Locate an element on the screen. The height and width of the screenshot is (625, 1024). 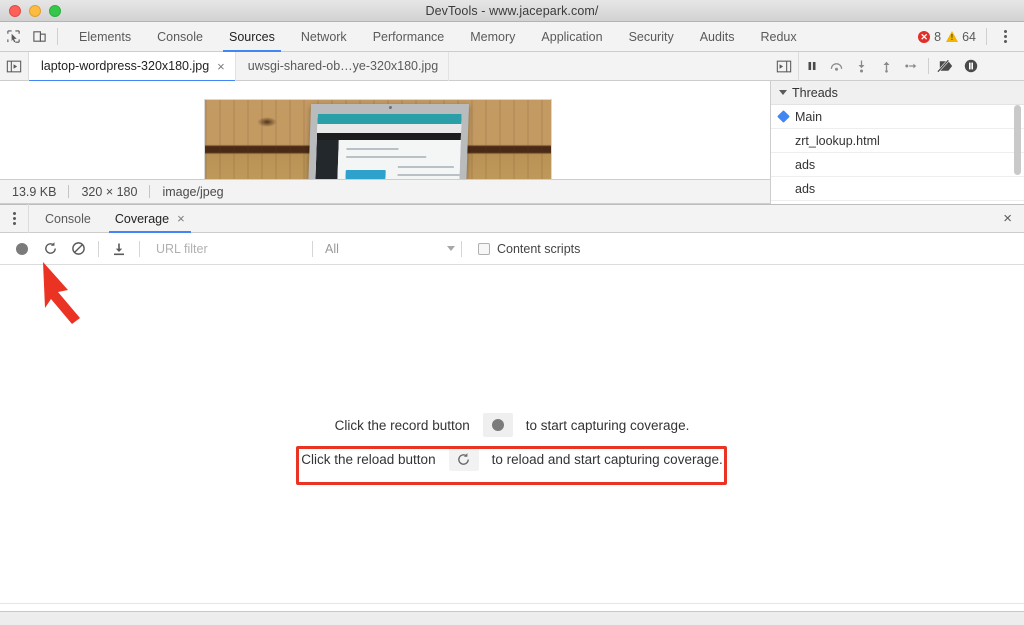
image-status-bar: 13.9 KB 320 × 180 image/jpeg is located at coordinates (385, 191).